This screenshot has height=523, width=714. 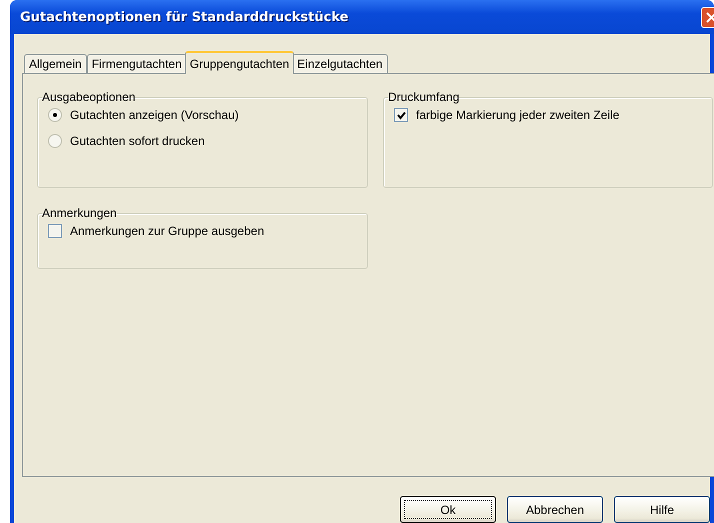 I want to click on tab: Firmengutachten, so click(x=136, y=64).